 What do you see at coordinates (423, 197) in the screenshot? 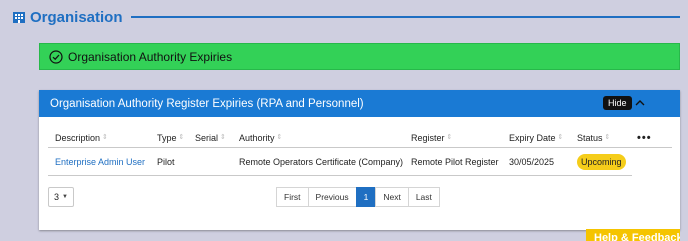
I see `pagination-last: Last` at bounding box center [423, 197].